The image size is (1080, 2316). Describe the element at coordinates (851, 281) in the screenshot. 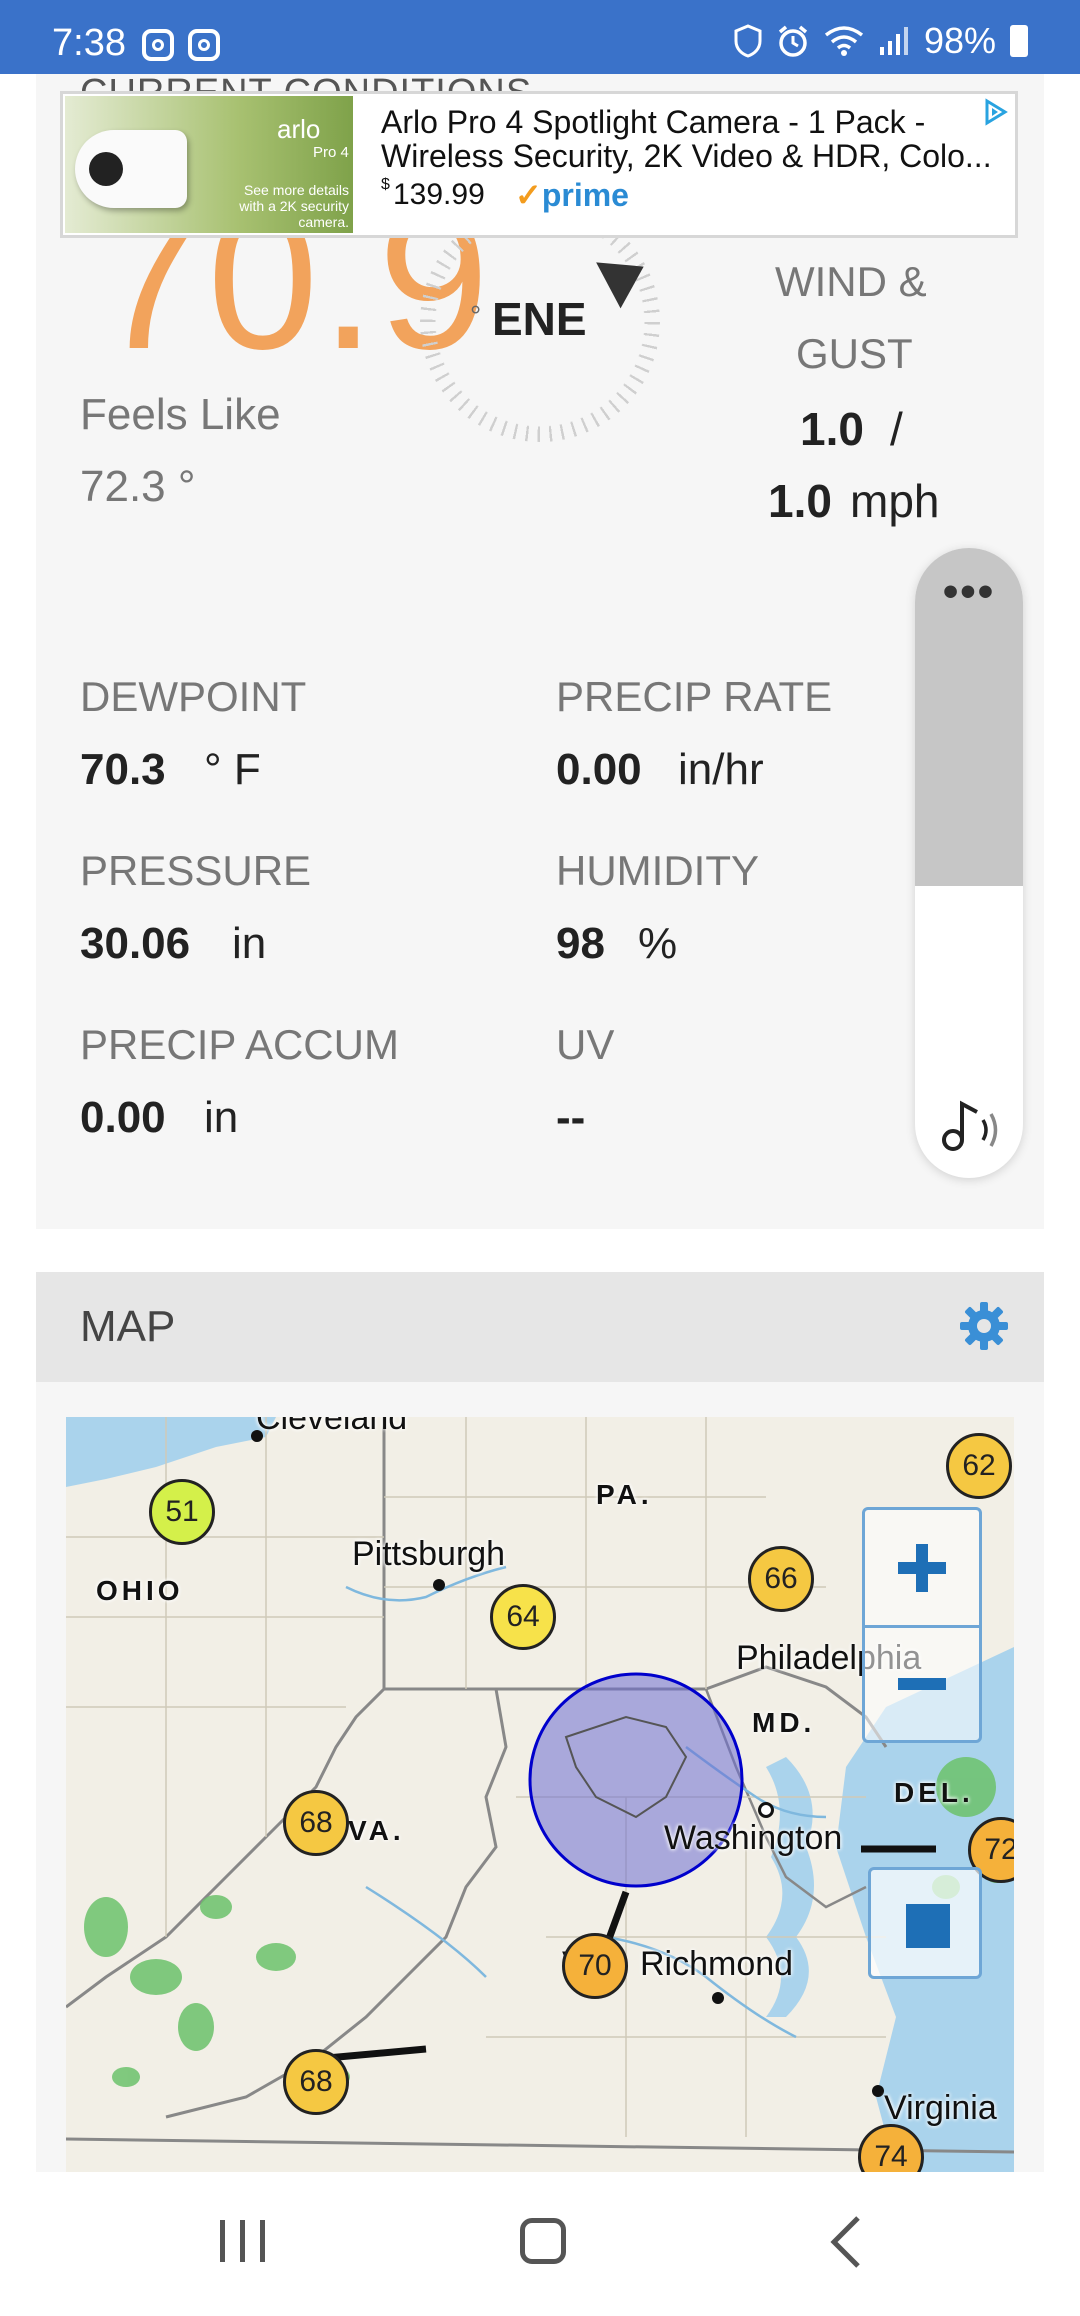

I see `wind-gust-label: WIND &` at that location.